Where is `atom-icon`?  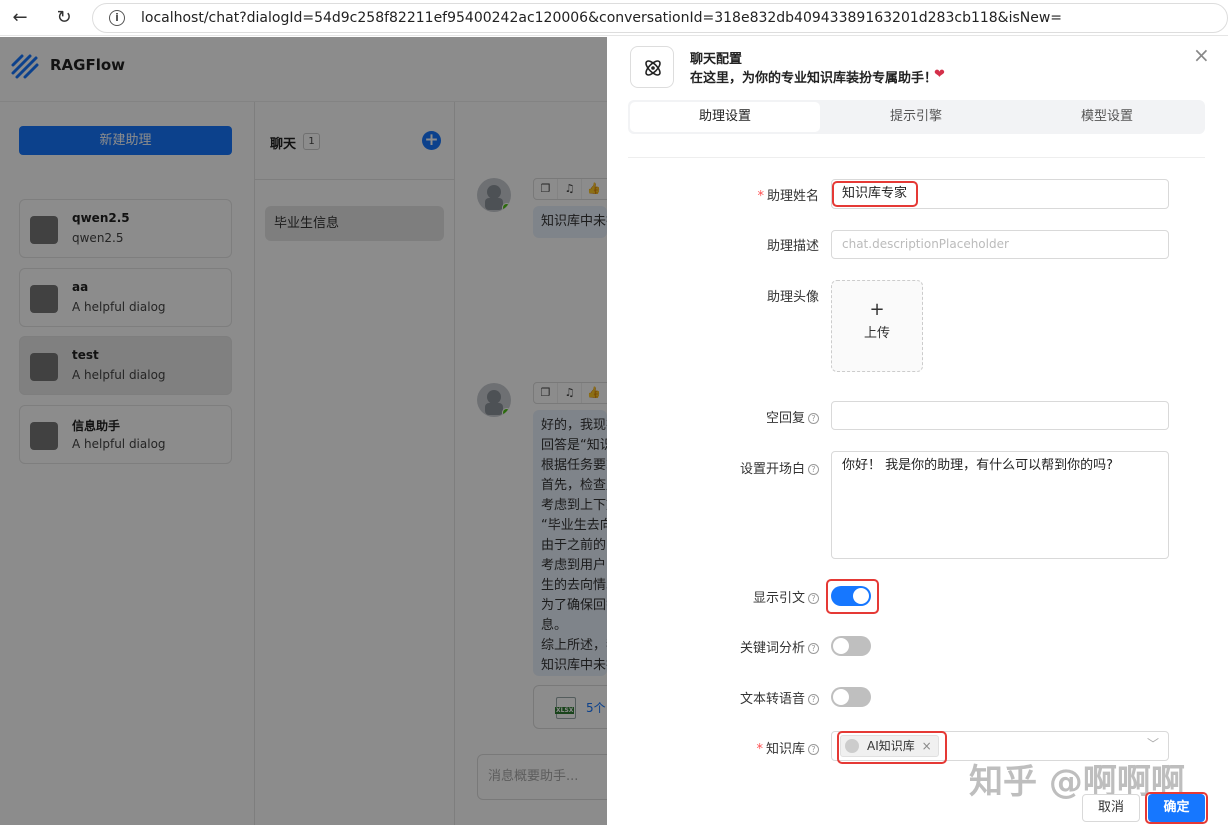 atom-icon is located at coordinates (653, 68).